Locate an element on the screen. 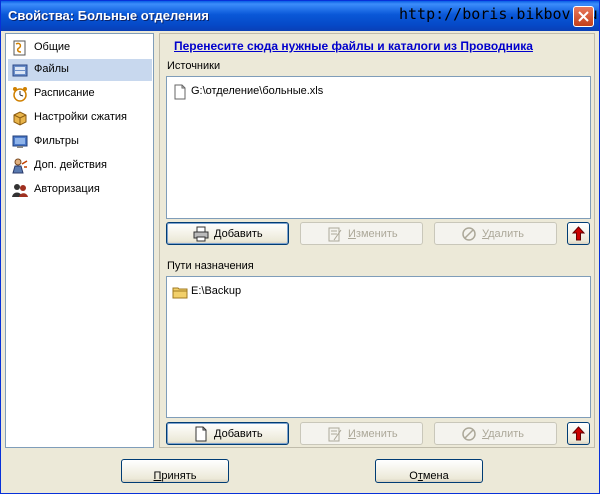 This screenshot has width=600, height=494. edit-source-button: Изменить is located at coordinates (361, 233).